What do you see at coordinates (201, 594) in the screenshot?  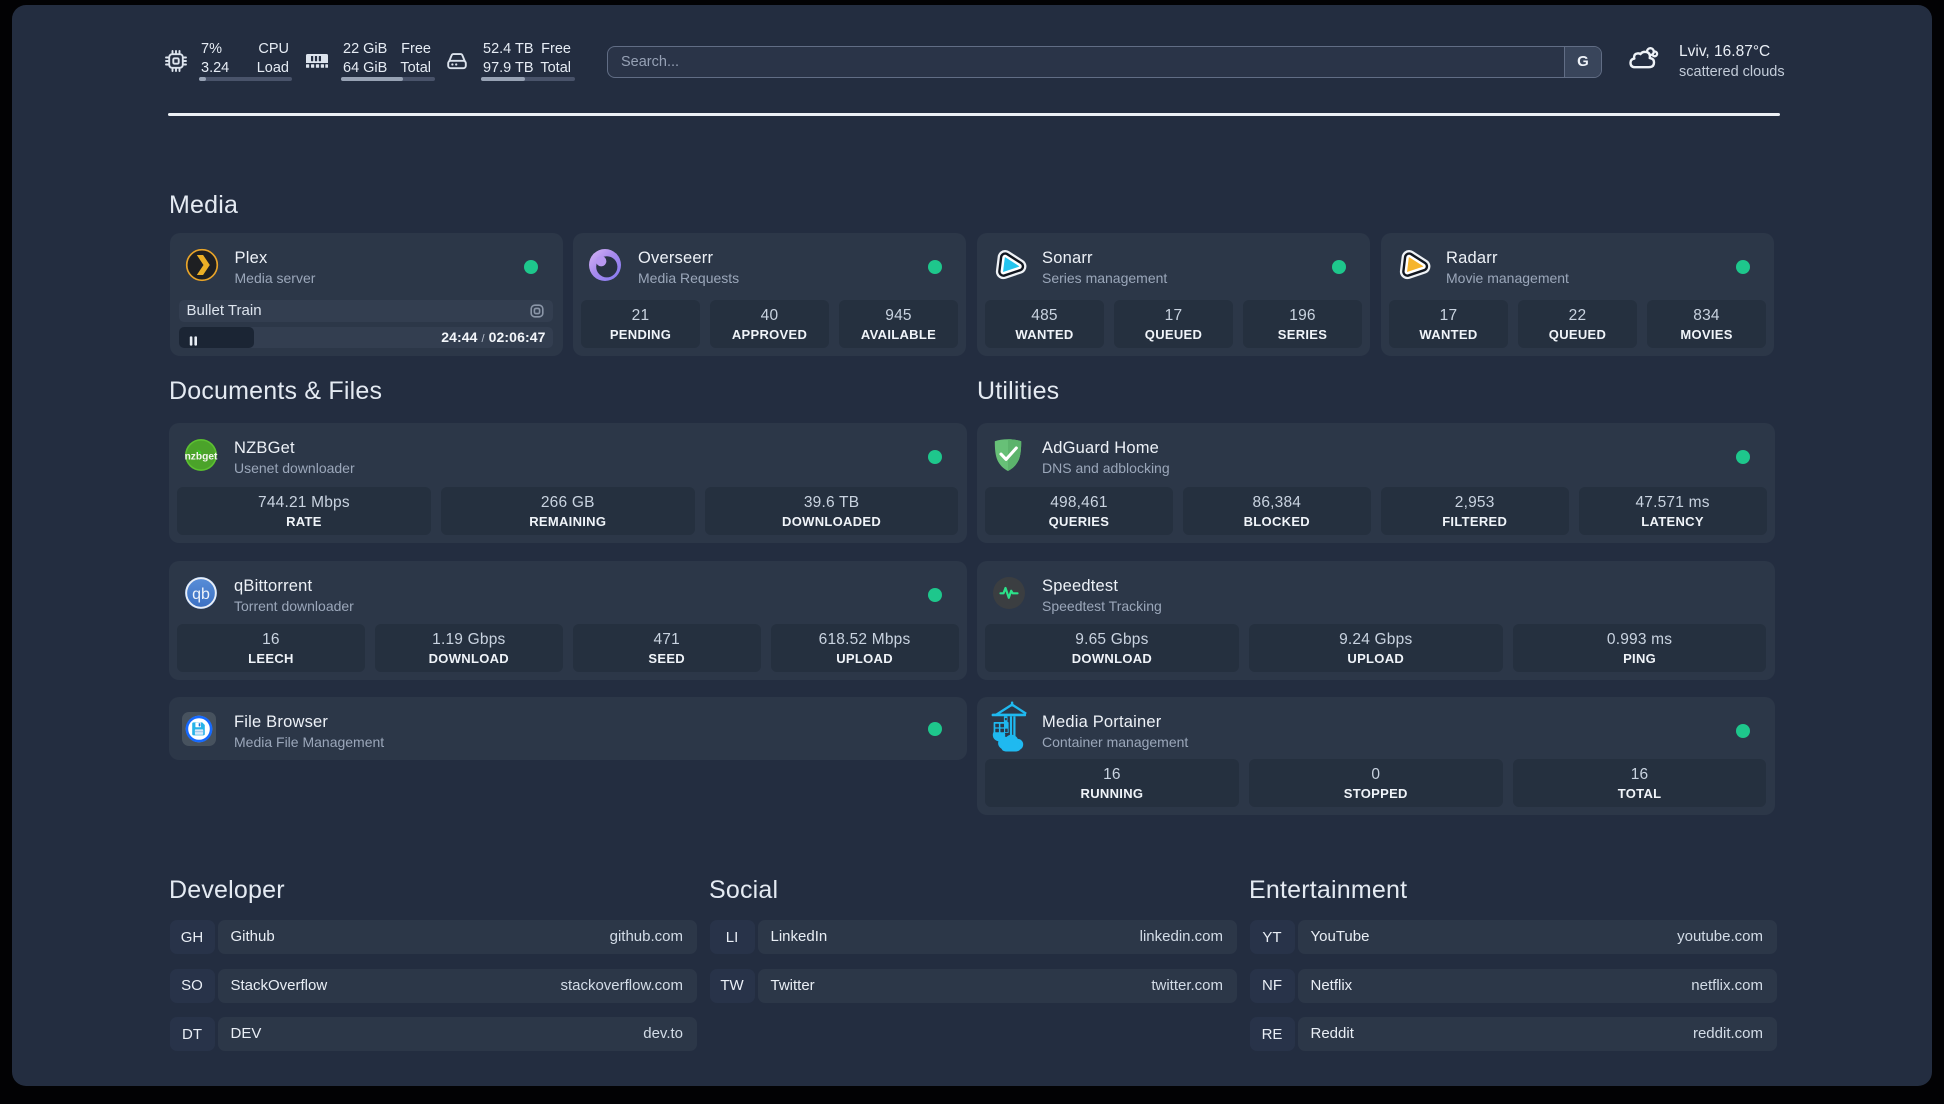 I see `svg-text: qb` at bounding box center [201, 594].